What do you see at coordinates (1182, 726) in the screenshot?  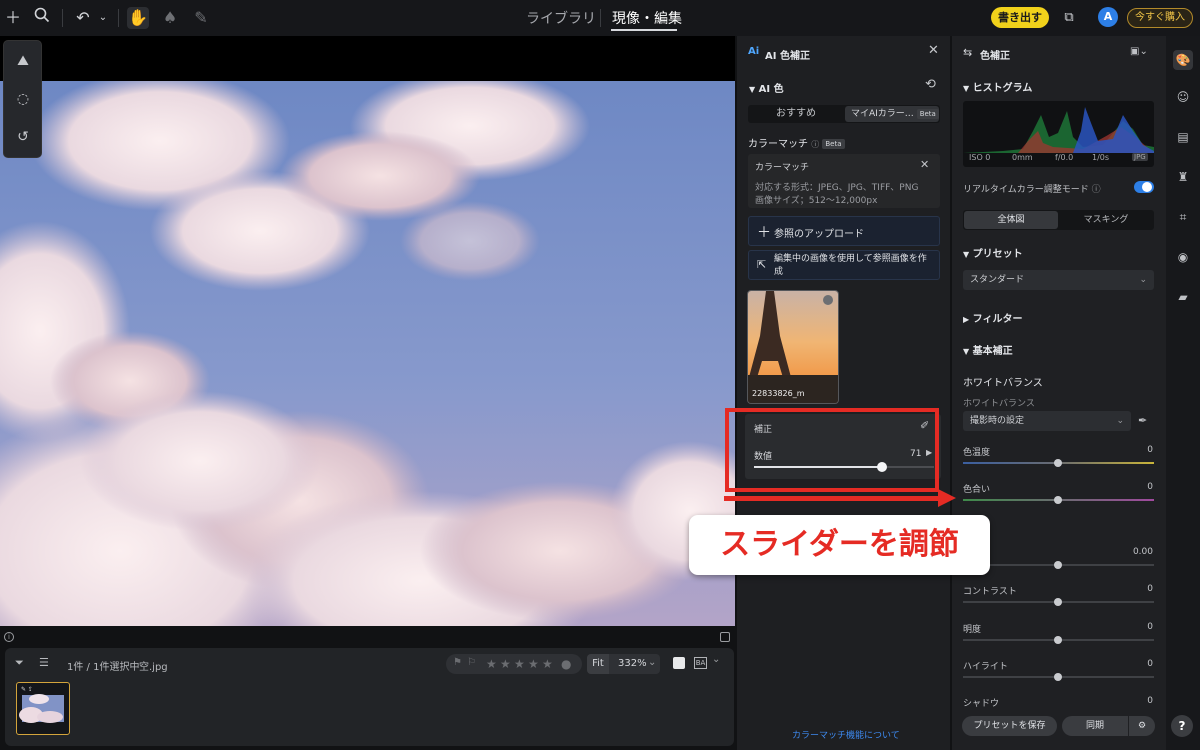 I see `help-button: ?` at bounding box center [1182, 726].